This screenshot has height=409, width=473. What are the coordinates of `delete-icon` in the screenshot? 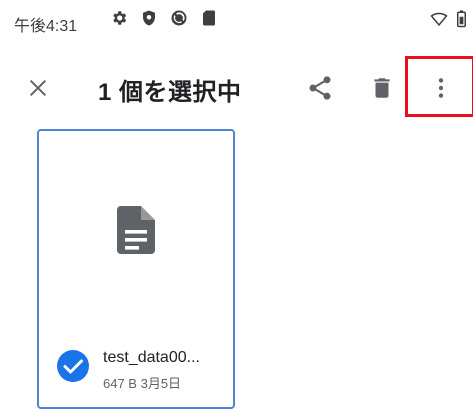 It's located at (382, 88).